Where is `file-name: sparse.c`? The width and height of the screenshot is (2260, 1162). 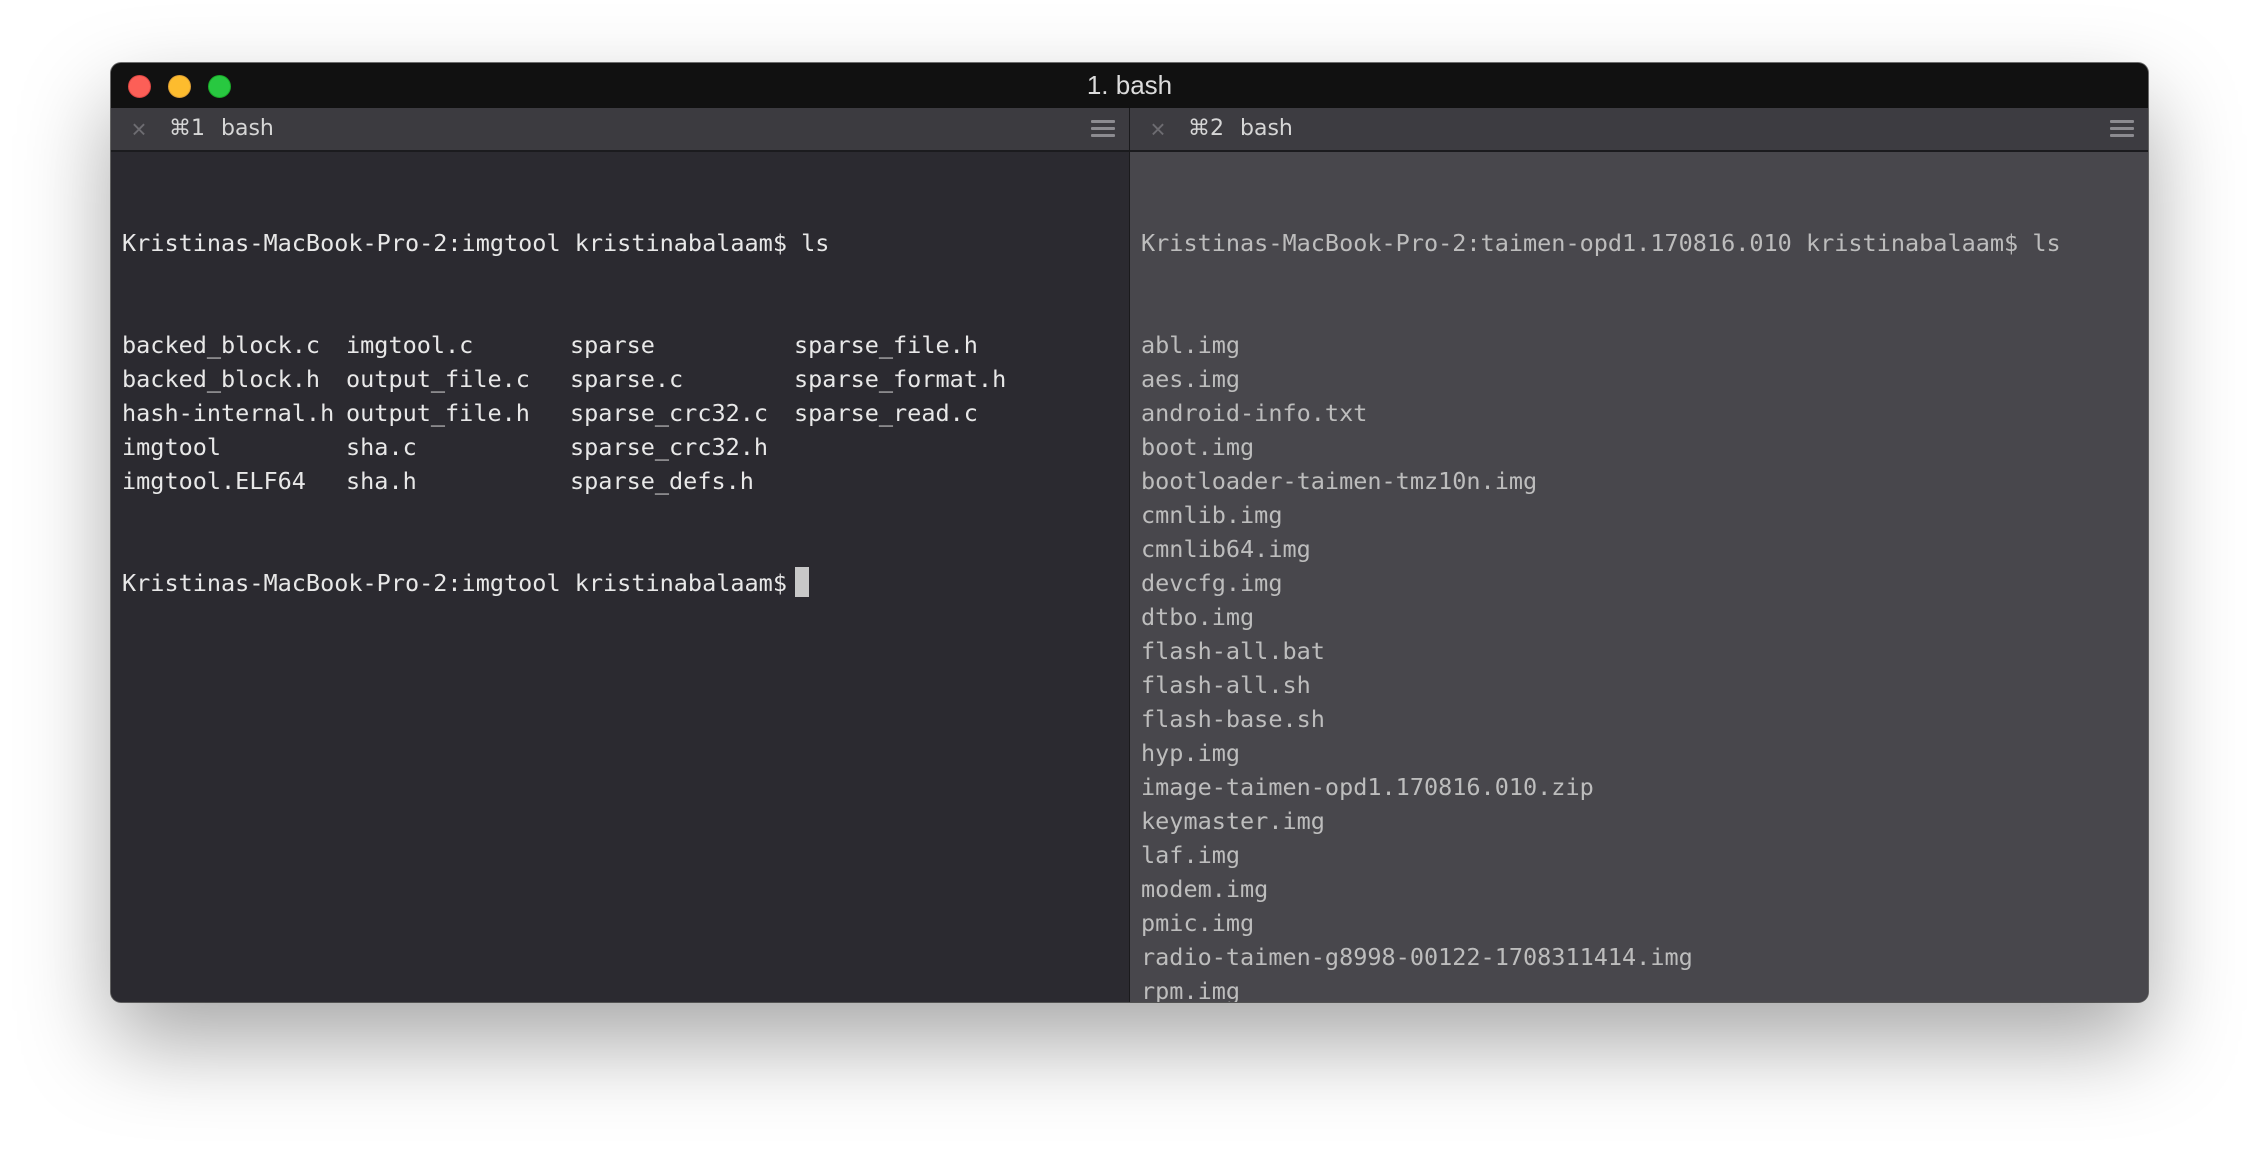 file-name: sparse.c is located at coordinates (627, 379).